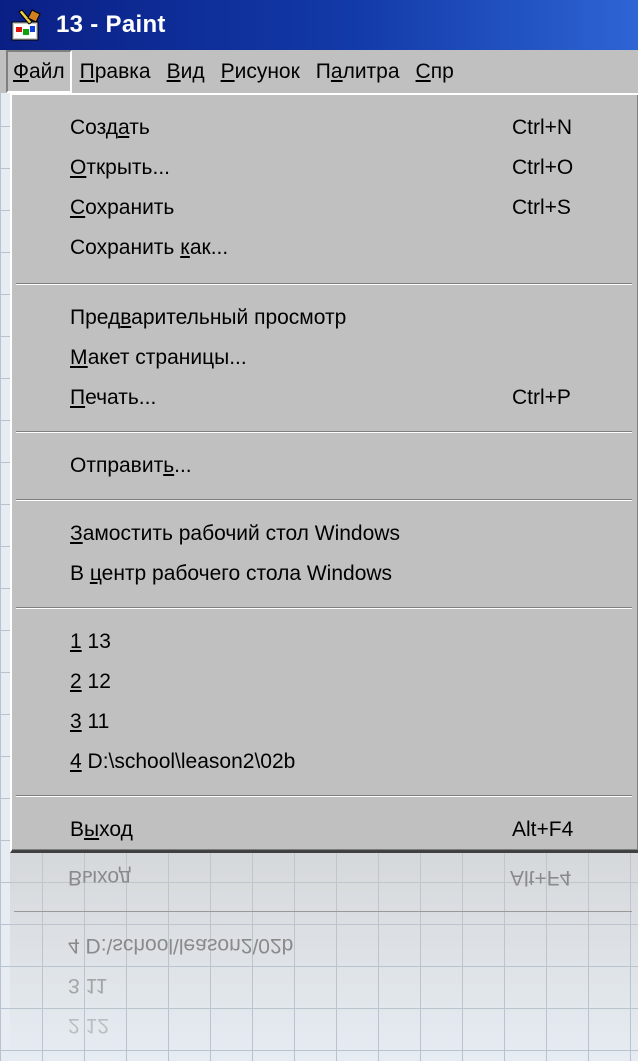 Image resolution: width=638 pixels, height=1061 pixels. What do you see at coordinates (115, 71) in the screenshot?
I see `menu-edit: Правка` at bounding box center [115, 71].